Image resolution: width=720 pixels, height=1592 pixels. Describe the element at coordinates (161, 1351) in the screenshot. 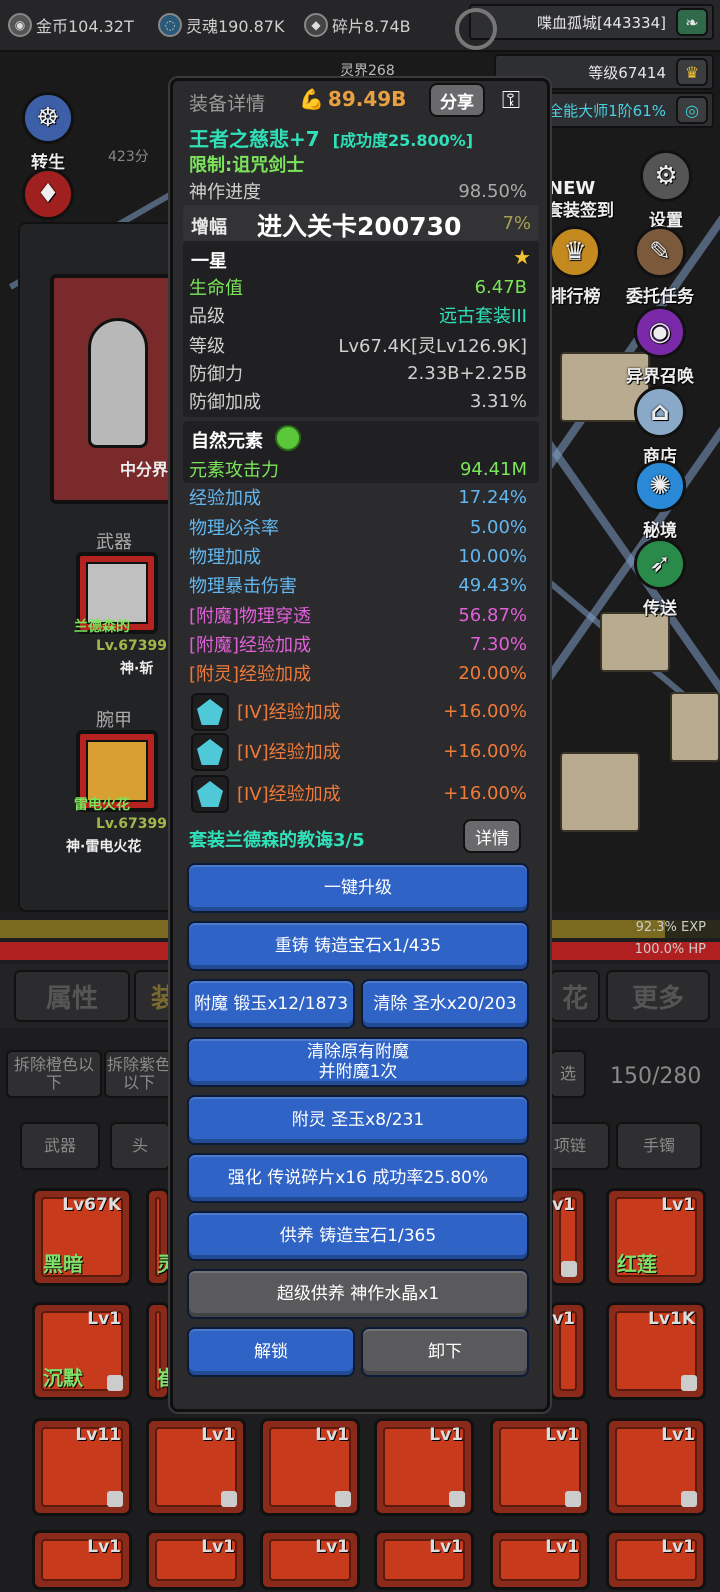

I see `inventory-item: 崔` at that location.